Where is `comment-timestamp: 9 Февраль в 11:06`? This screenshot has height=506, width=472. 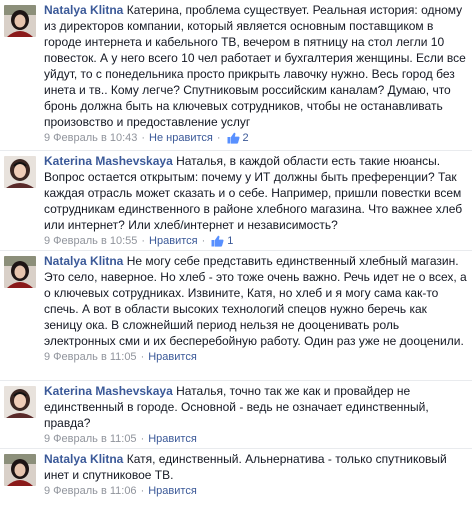 comment-timestamp: 9 Февраль в 11:06 is located at coordinates (90, 491).